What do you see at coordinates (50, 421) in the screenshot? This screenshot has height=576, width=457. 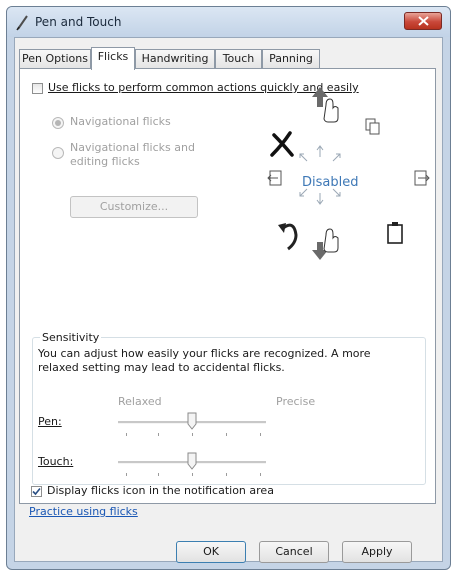 I see `pen-sensitivity-label: Pen:` at bounding box center [50, 421].